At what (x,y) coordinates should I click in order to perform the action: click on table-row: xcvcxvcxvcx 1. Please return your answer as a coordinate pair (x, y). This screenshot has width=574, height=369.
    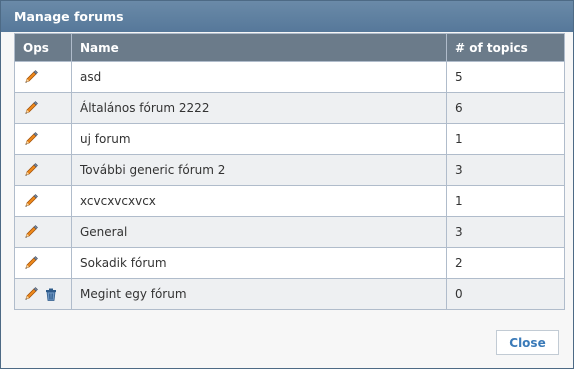
    Looking at the image, I should click on (289, 201).